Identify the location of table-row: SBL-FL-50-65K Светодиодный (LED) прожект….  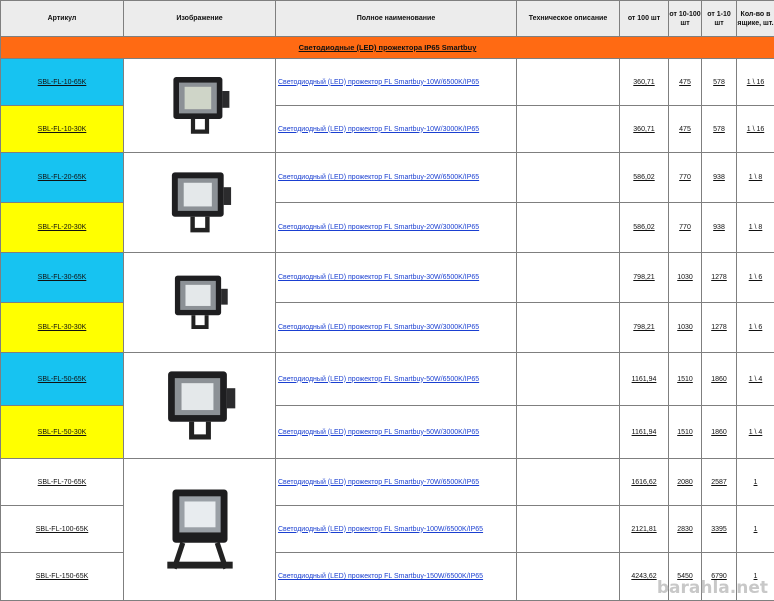
(387, 379).